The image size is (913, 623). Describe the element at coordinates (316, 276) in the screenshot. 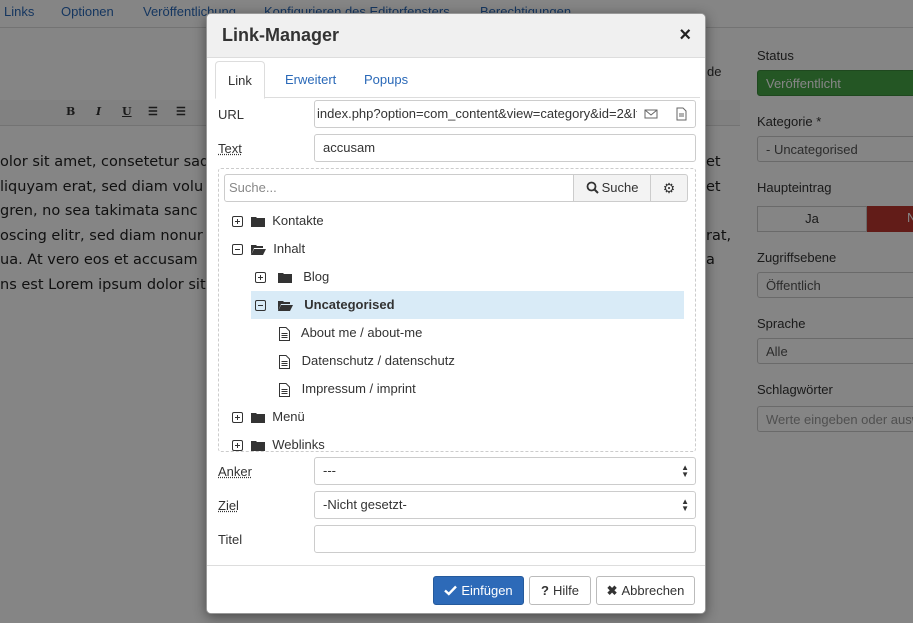

I see `tree-item-label: Blog` at that location.